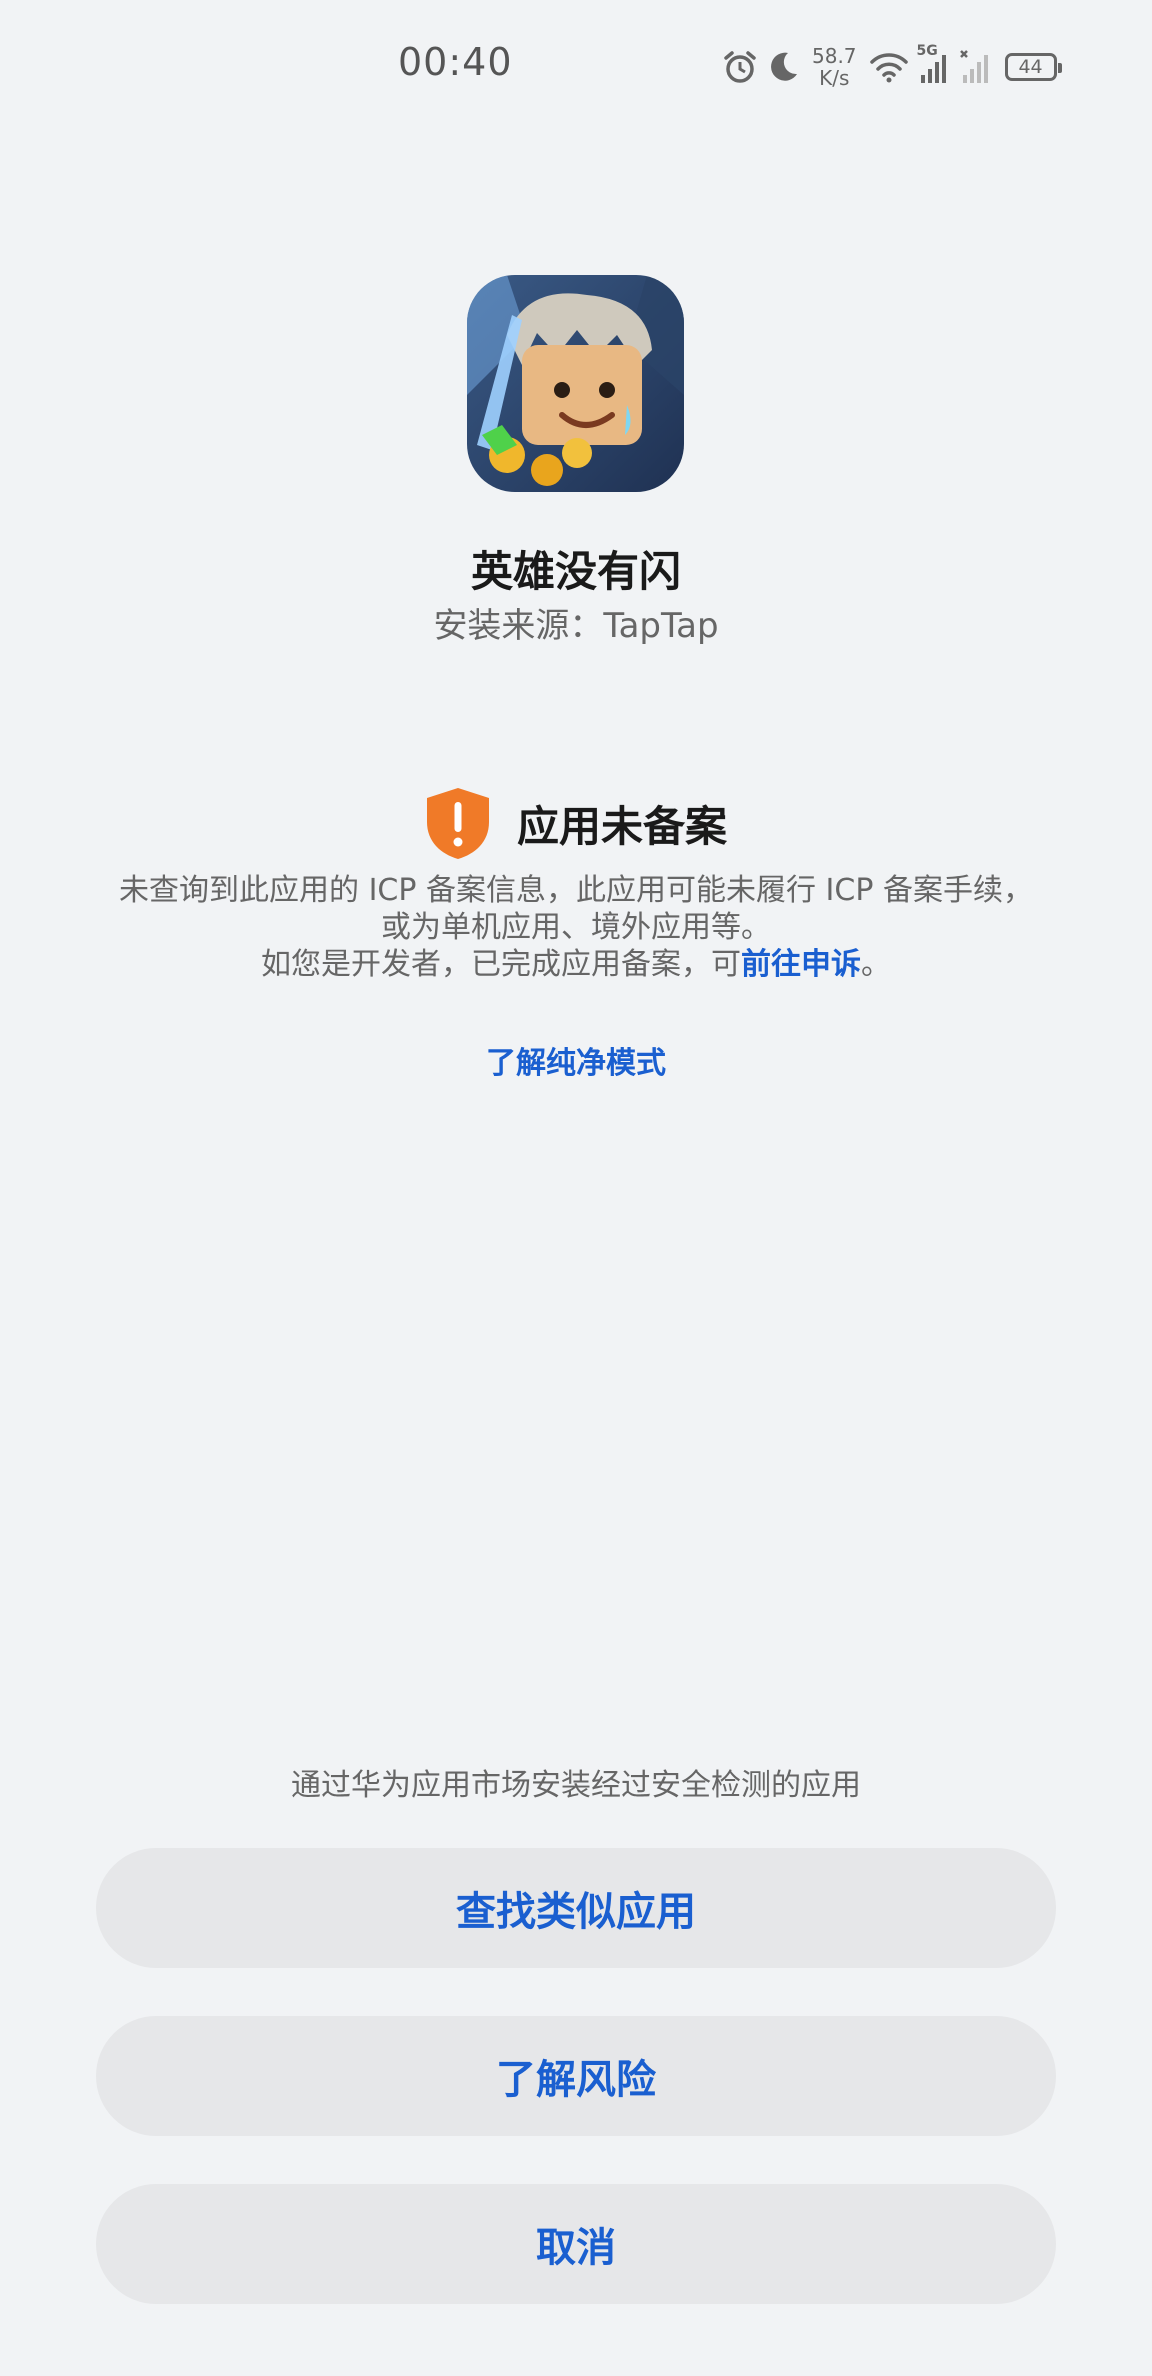  What do you see at coordinates (575, 383) in the screenshot?
I see `app-icon` at bounding box center [575, 383].